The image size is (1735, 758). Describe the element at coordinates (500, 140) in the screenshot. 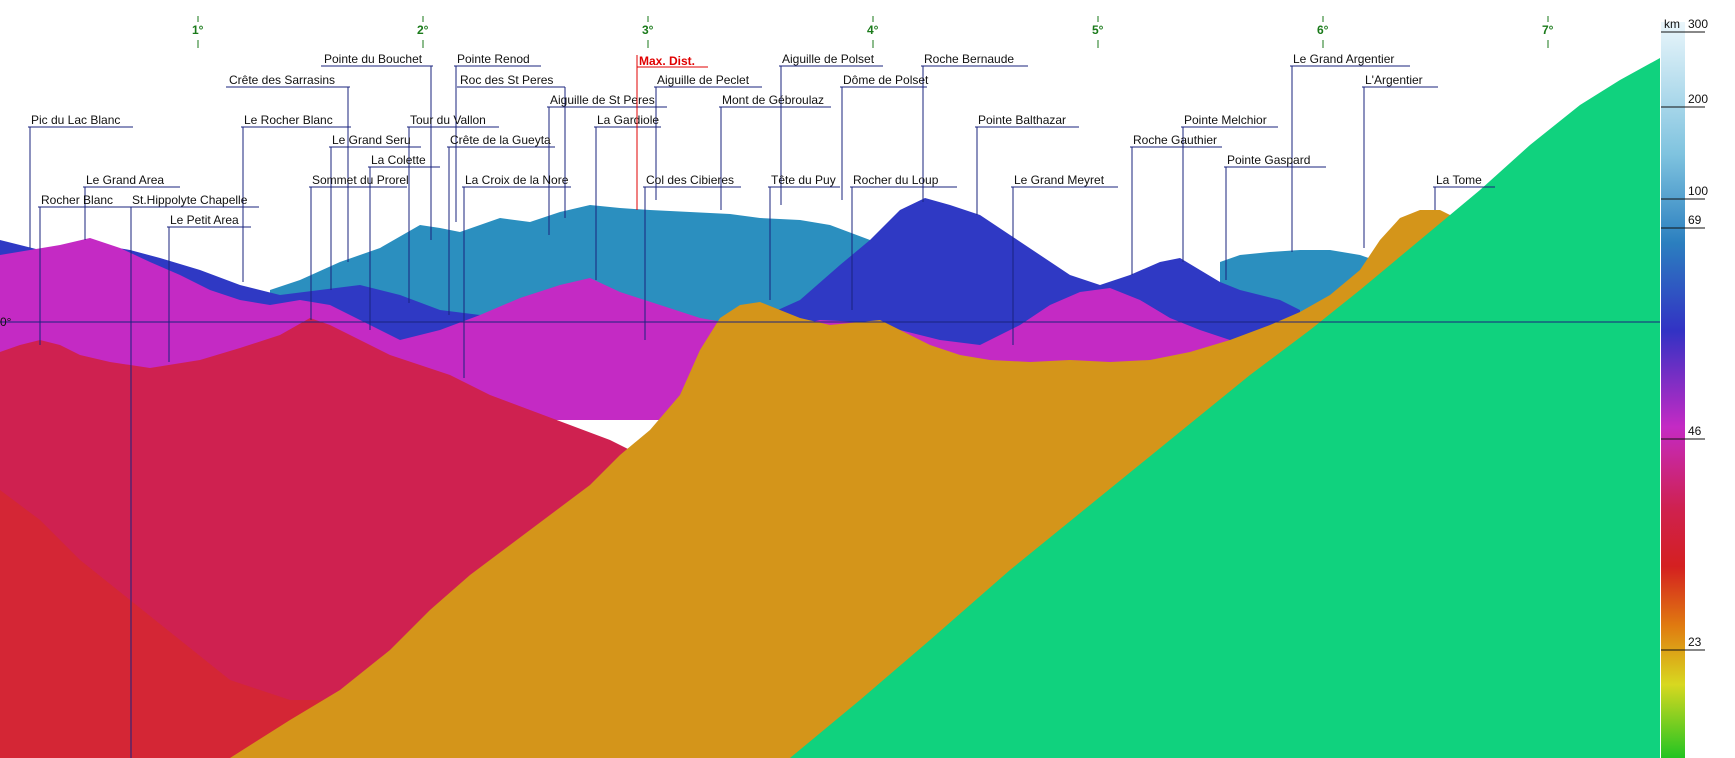

I see `peak-label-text: Crête de la Gueyta` at that location.